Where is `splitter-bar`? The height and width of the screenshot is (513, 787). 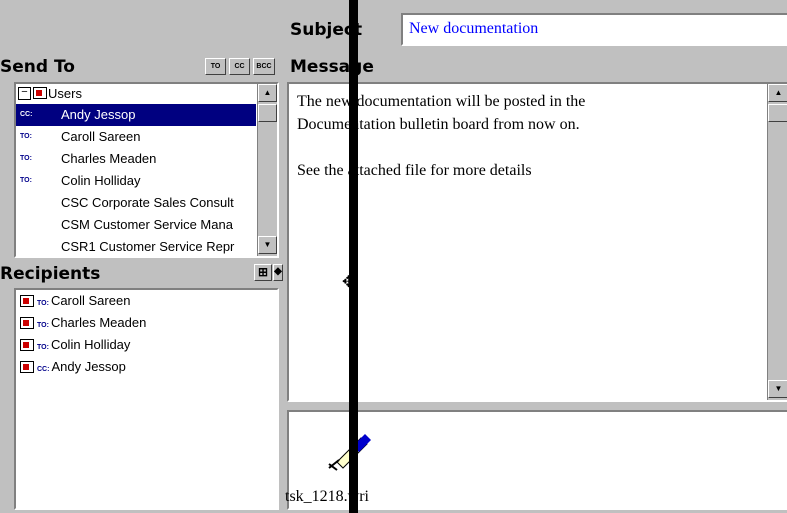
splitter-bar is located at coordinates (353, 256).